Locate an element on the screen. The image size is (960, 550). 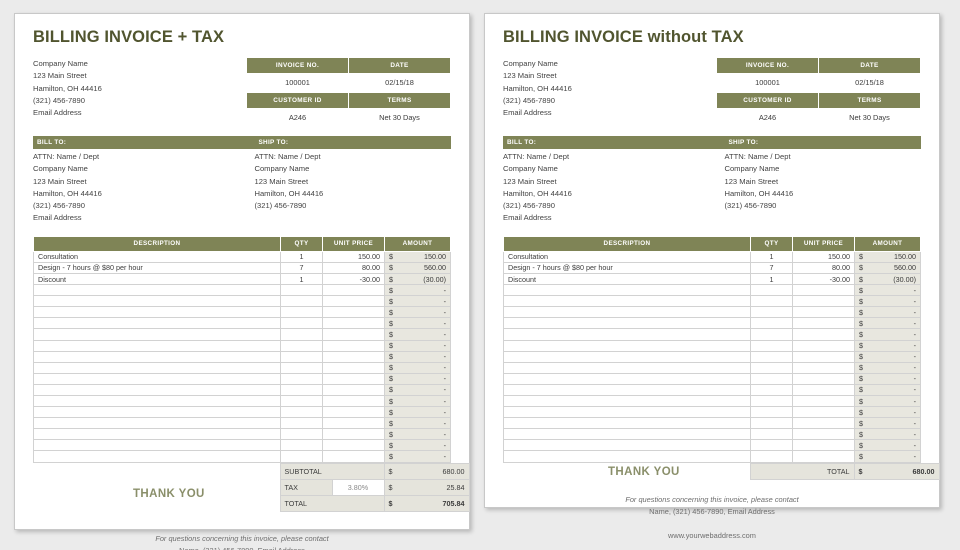
line-item-description: Design - 7 hours @ $80 per hour is located at coordinates (157, 267).